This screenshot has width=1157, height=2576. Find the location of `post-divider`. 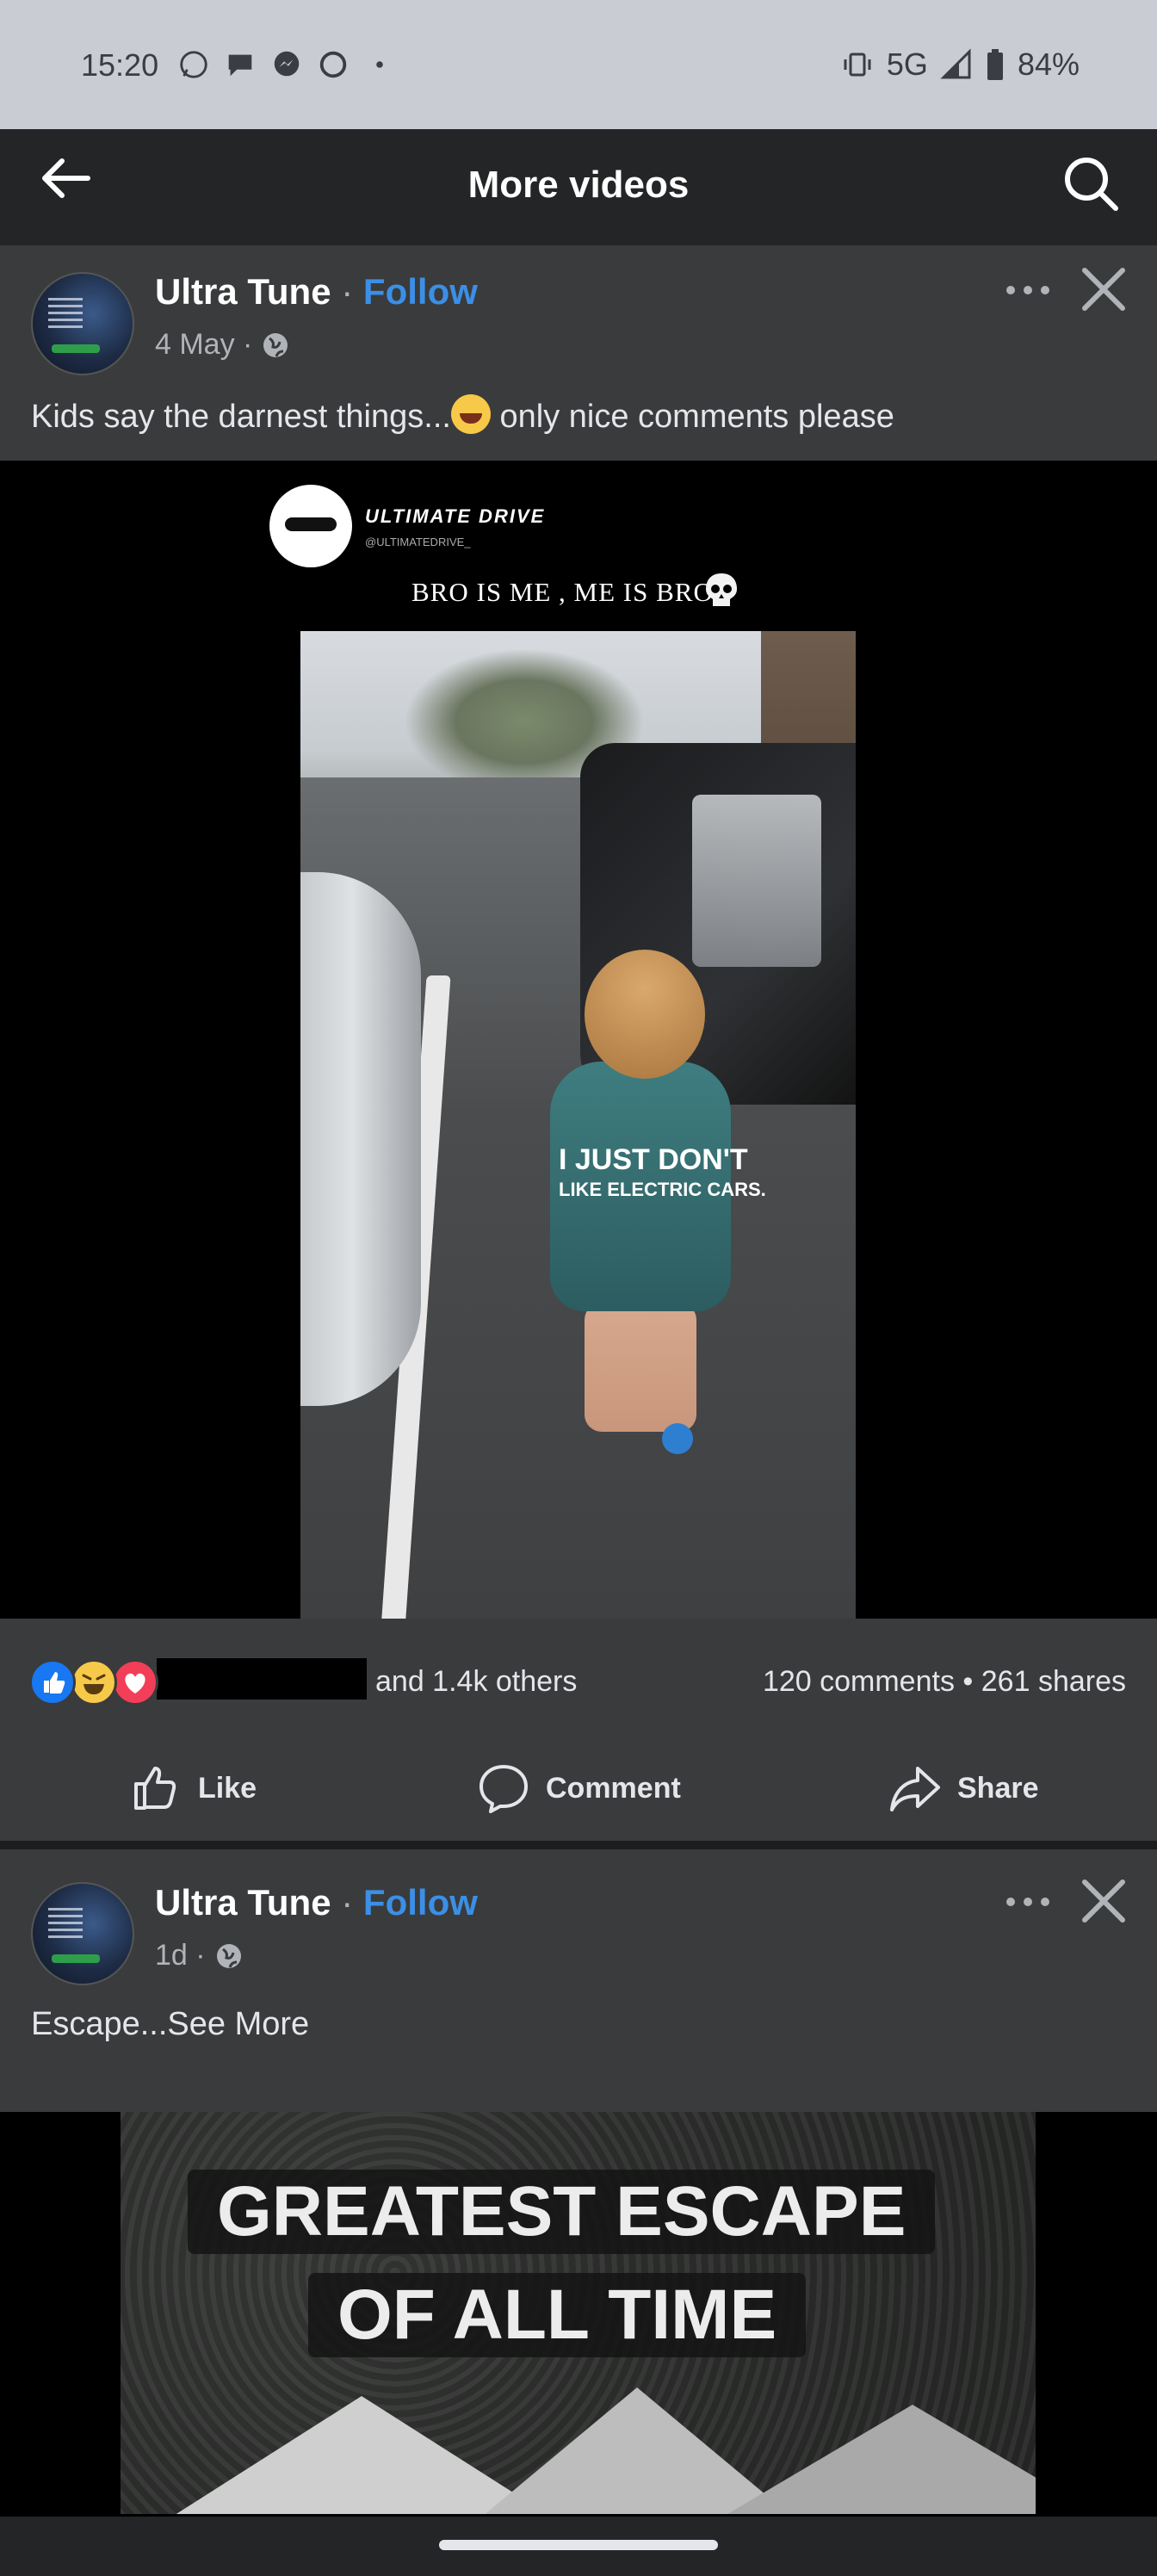

post-divider is located at coordinates (579, 1845).